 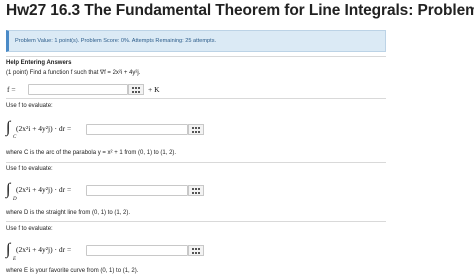 What do you see at coordinates (29, 106) in the screenshot?
I see `use-f-label-1: Use f to evaluate:` at bounding box center [29, 106].